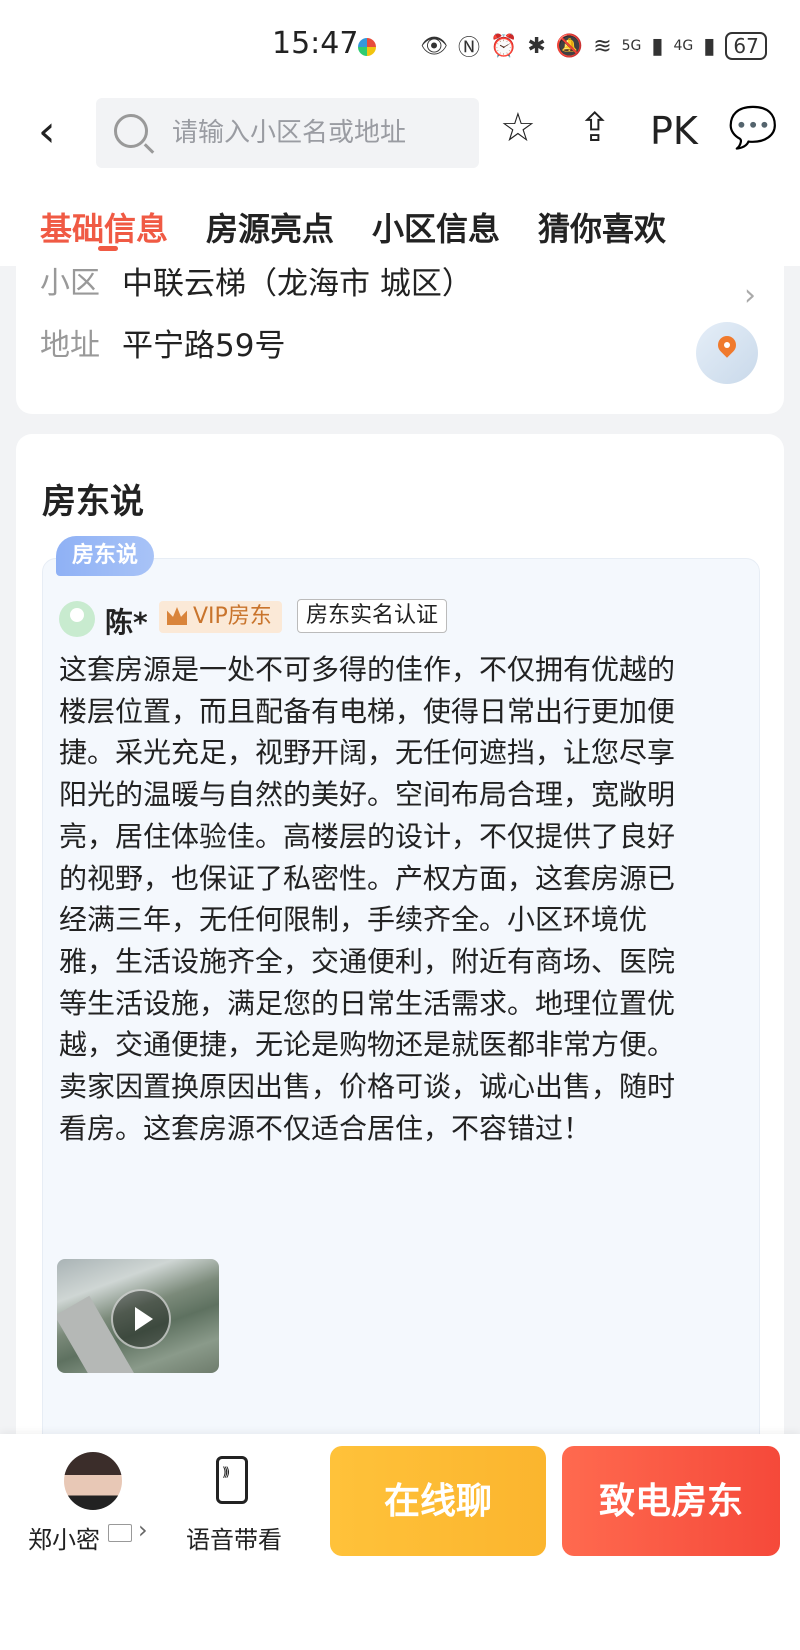 The width and height of the screenshot is (800, 1650). I want to click on eye-icon: 👁, so click(434, 46).